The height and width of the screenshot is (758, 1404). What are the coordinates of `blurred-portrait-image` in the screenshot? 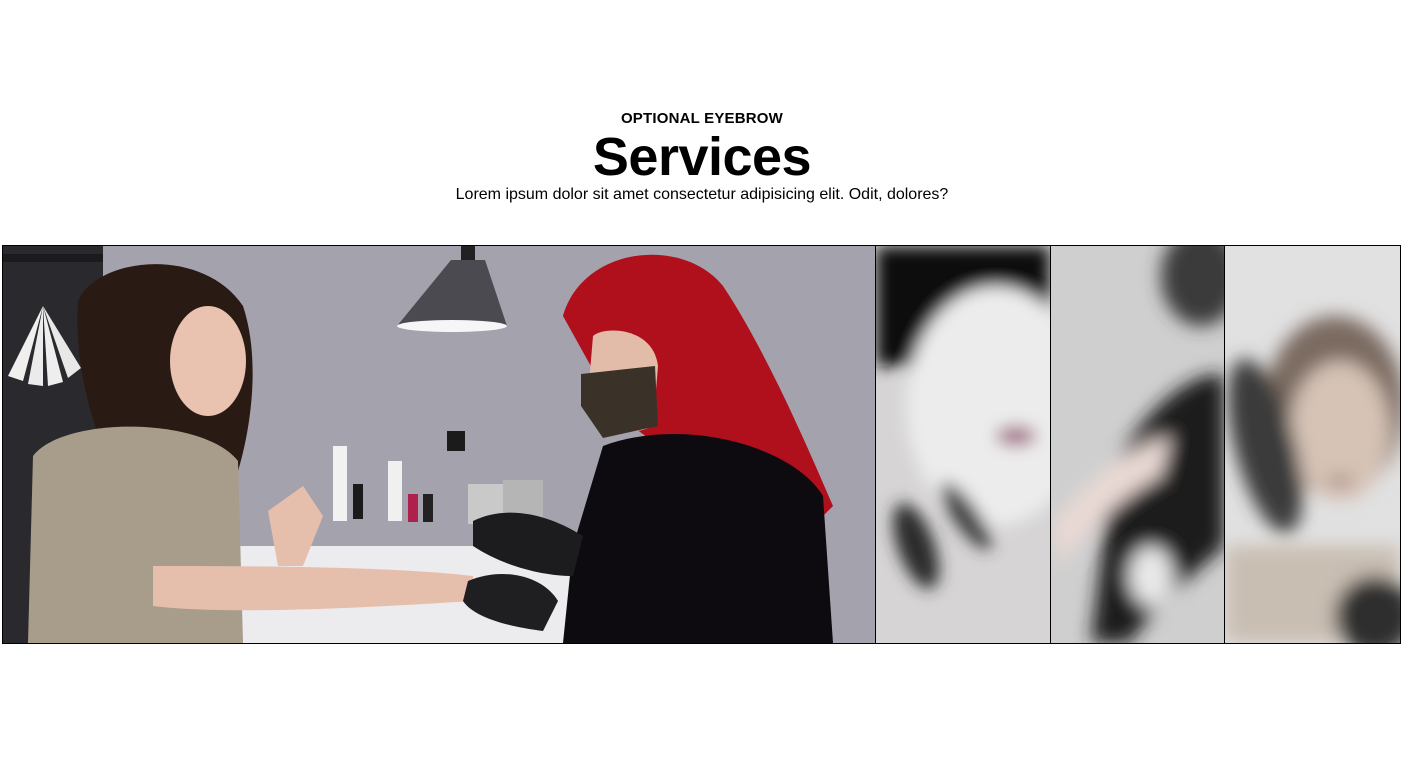 It's located at (1312, 444).